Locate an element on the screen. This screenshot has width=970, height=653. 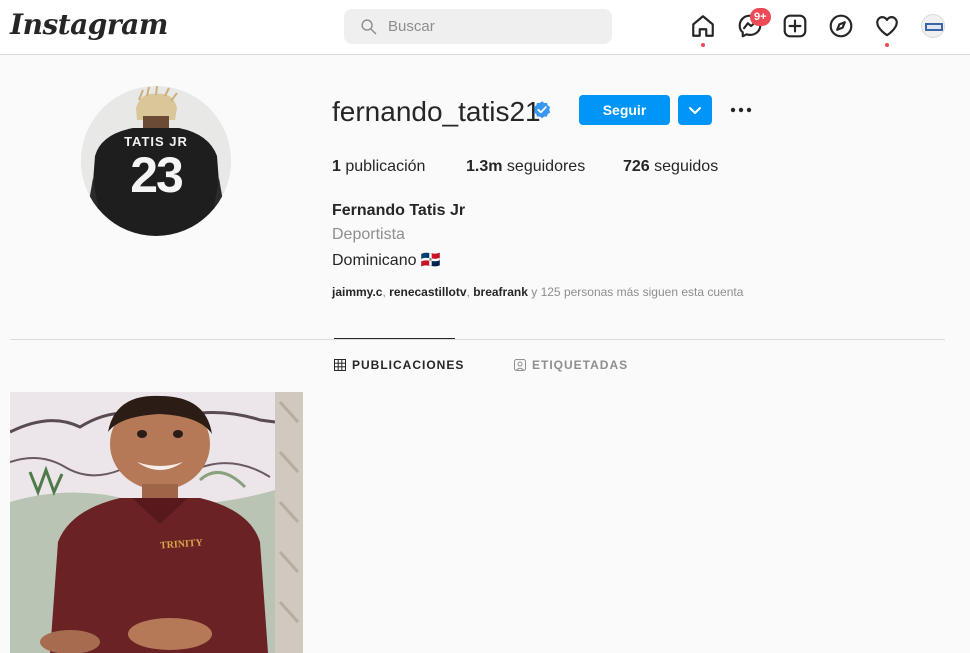
follower-name: jaimmy.c is located at coordinates (357, 292).